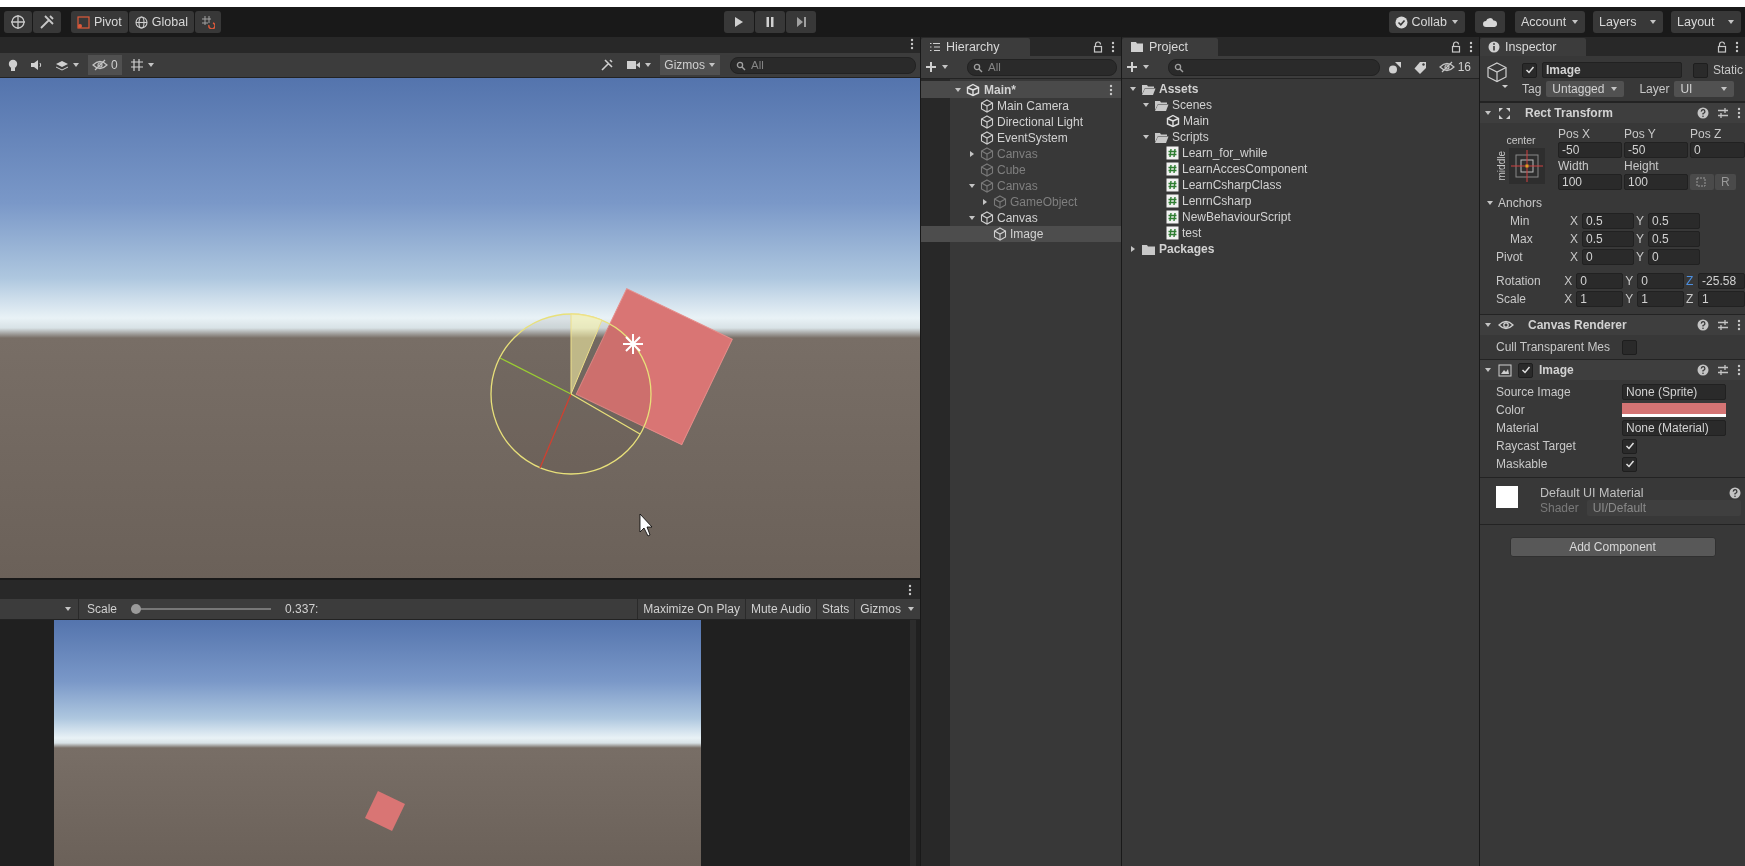  I want to click on grid-snap-button, so click(207, 22).